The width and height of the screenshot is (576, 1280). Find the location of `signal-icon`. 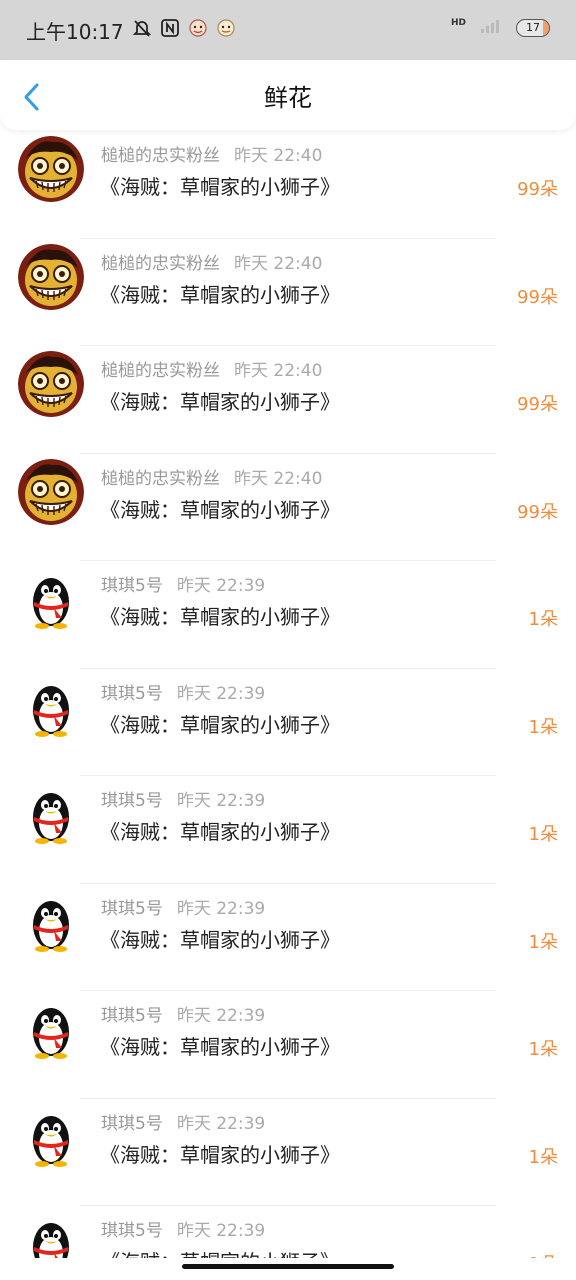

signal-icon is located at coordinates (491, 28).